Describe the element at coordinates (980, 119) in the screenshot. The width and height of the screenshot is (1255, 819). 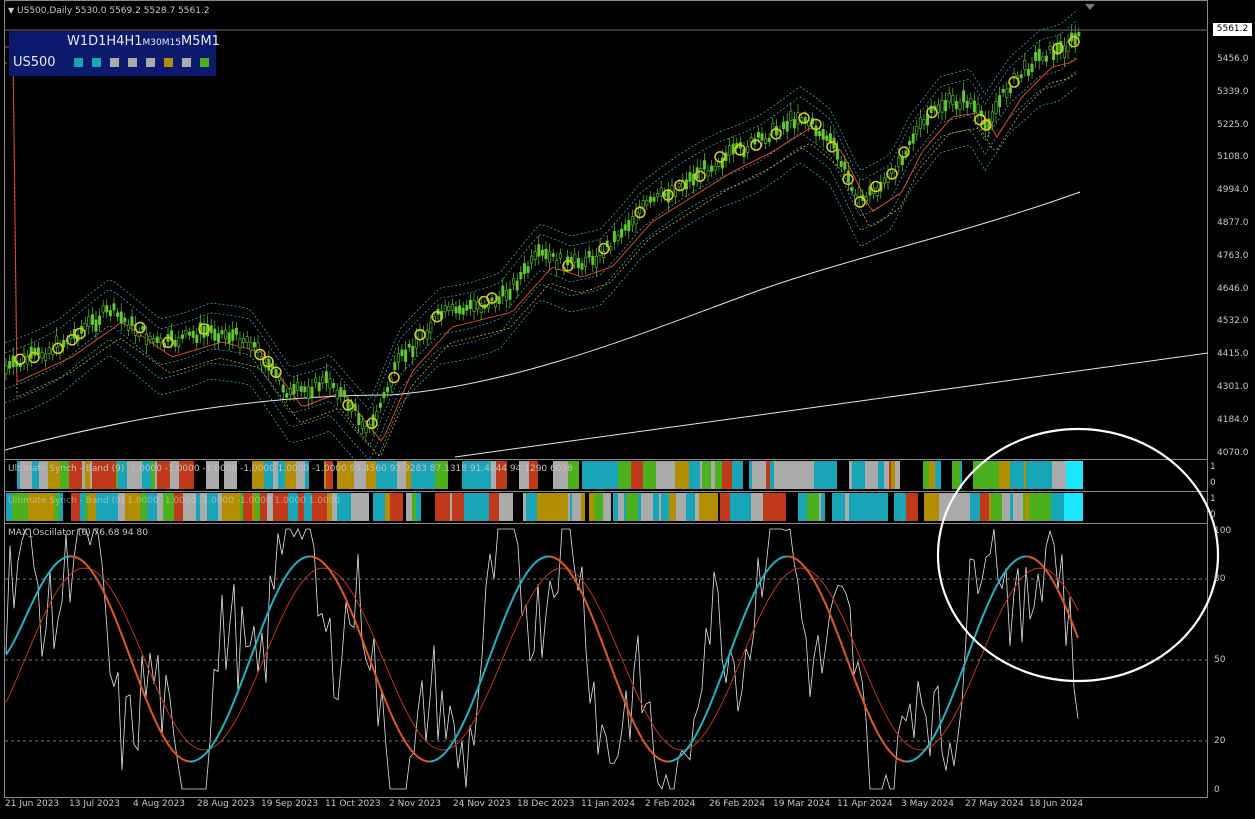
I see `signal-marker` at that location.